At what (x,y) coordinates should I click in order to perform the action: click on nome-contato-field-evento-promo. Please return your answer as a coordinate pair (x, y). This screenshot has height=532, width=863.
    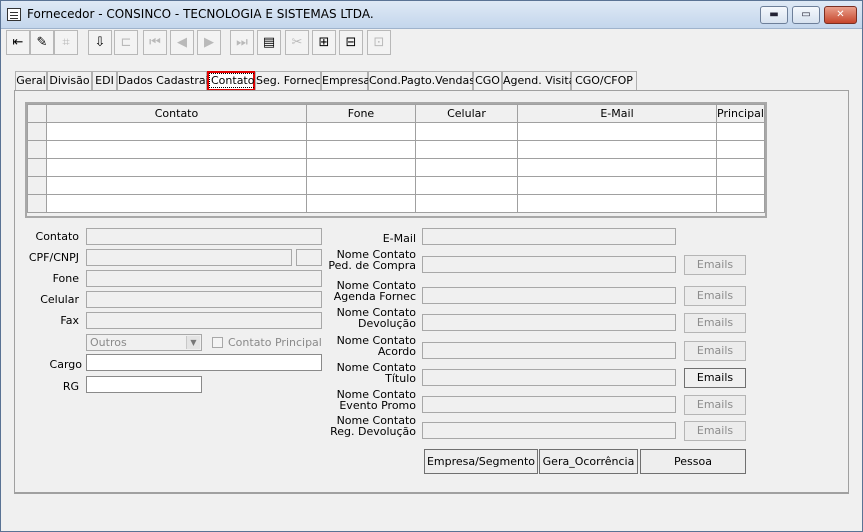
    Looking at the image, I should click on (549, 404).